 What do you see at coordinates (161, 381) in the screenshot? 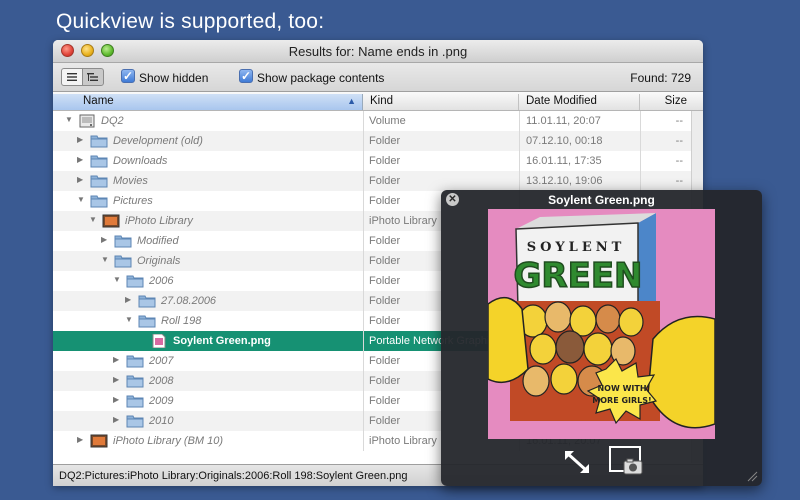
I see `item-name: 2008` at bounding box center [161, 381].